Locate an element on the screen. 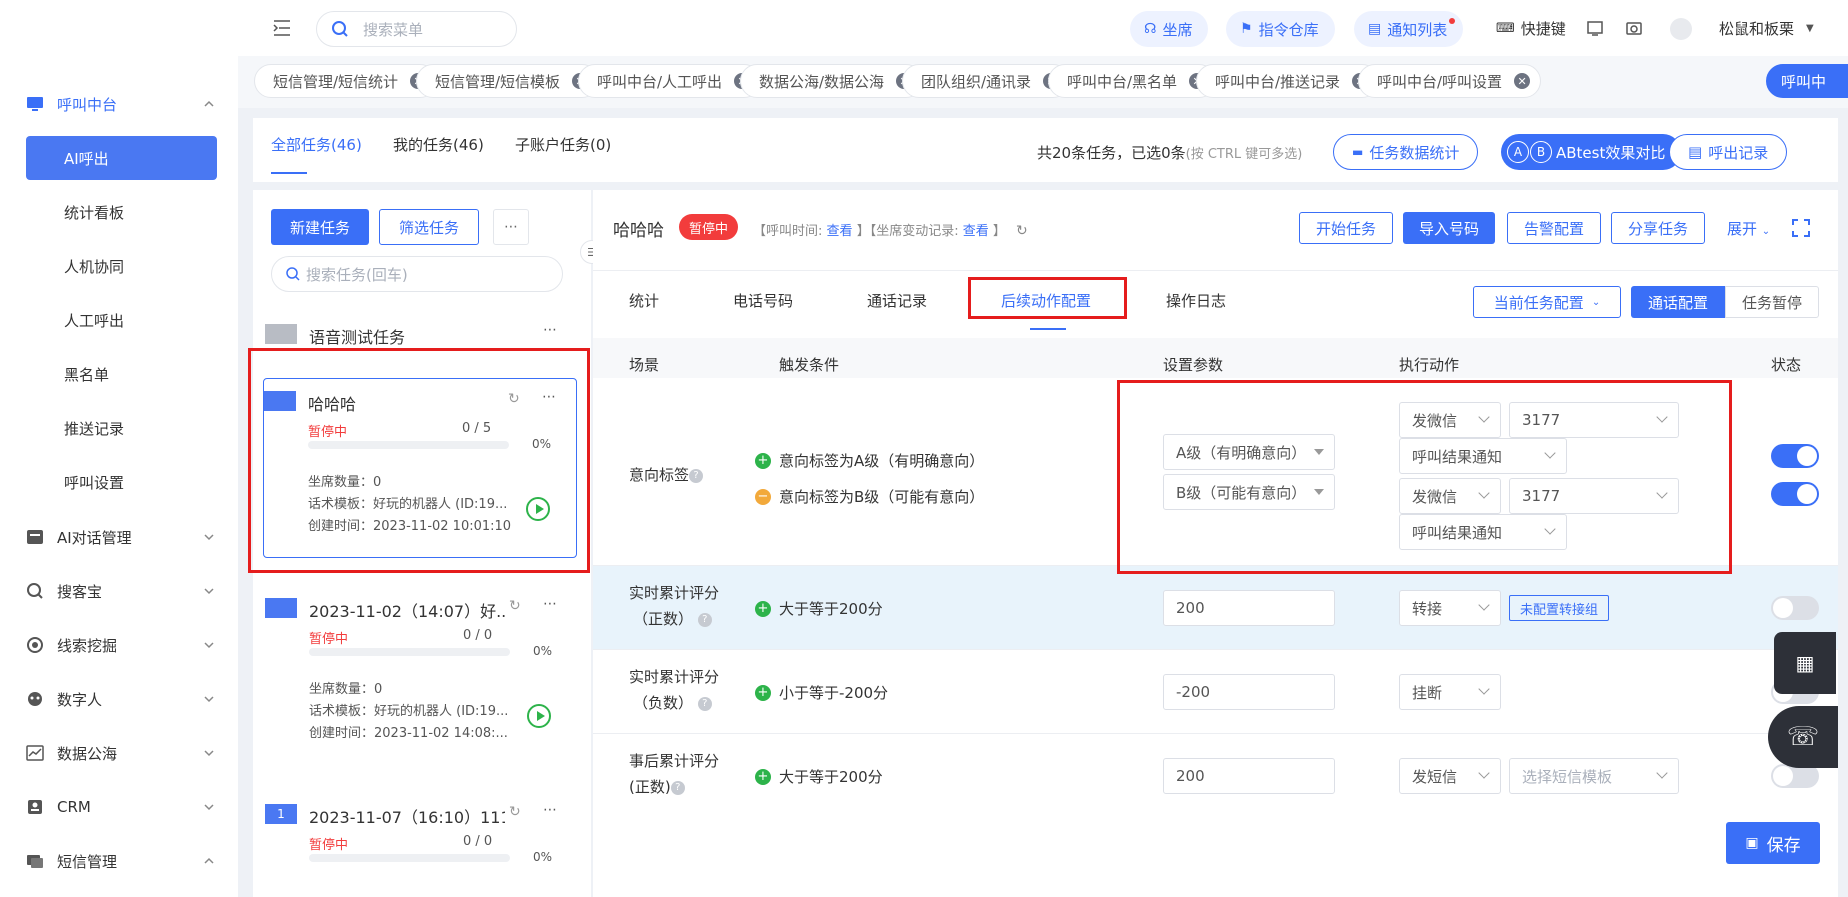 The width and height of the screenshot is (1848, 897). task-data-stats-button: ▬ 任务数据统计 is located at coordinates (1406, 152).